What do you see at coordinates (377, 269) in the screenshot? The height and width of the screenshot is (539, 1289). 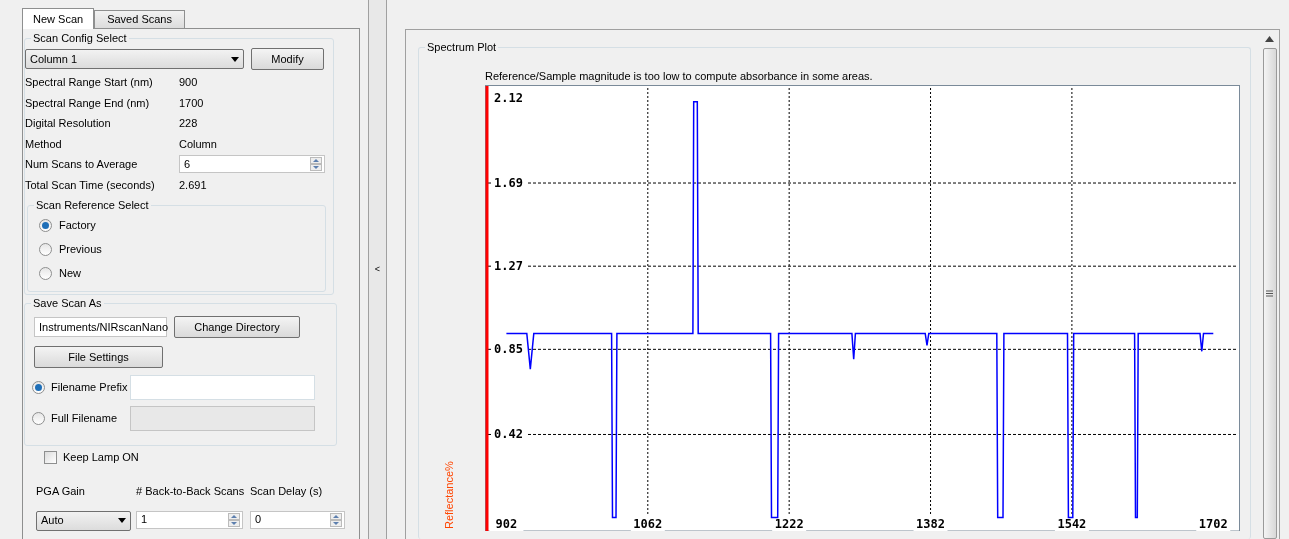 I see `collapse-button: <` at bounding box center [377, 269].